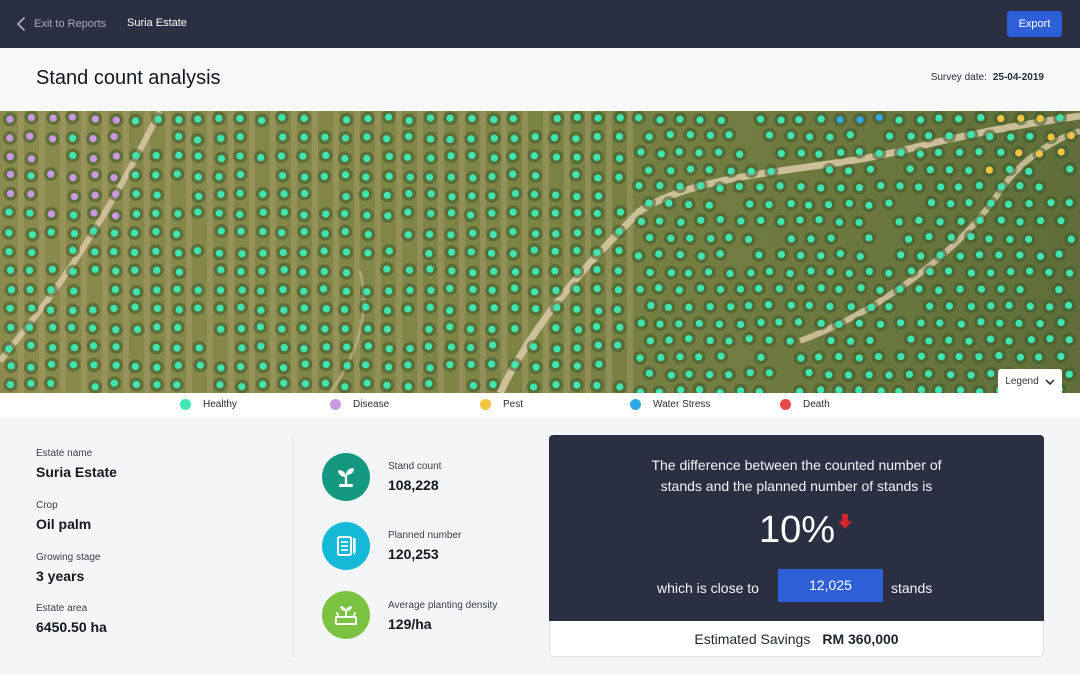 The height and width of the screenshot is (675, 1080). What do you see at coordinates (752, 638) in the screenshot?
I see `estimated-savings-label: Estimated Savings` at bounding box center [752, 638].